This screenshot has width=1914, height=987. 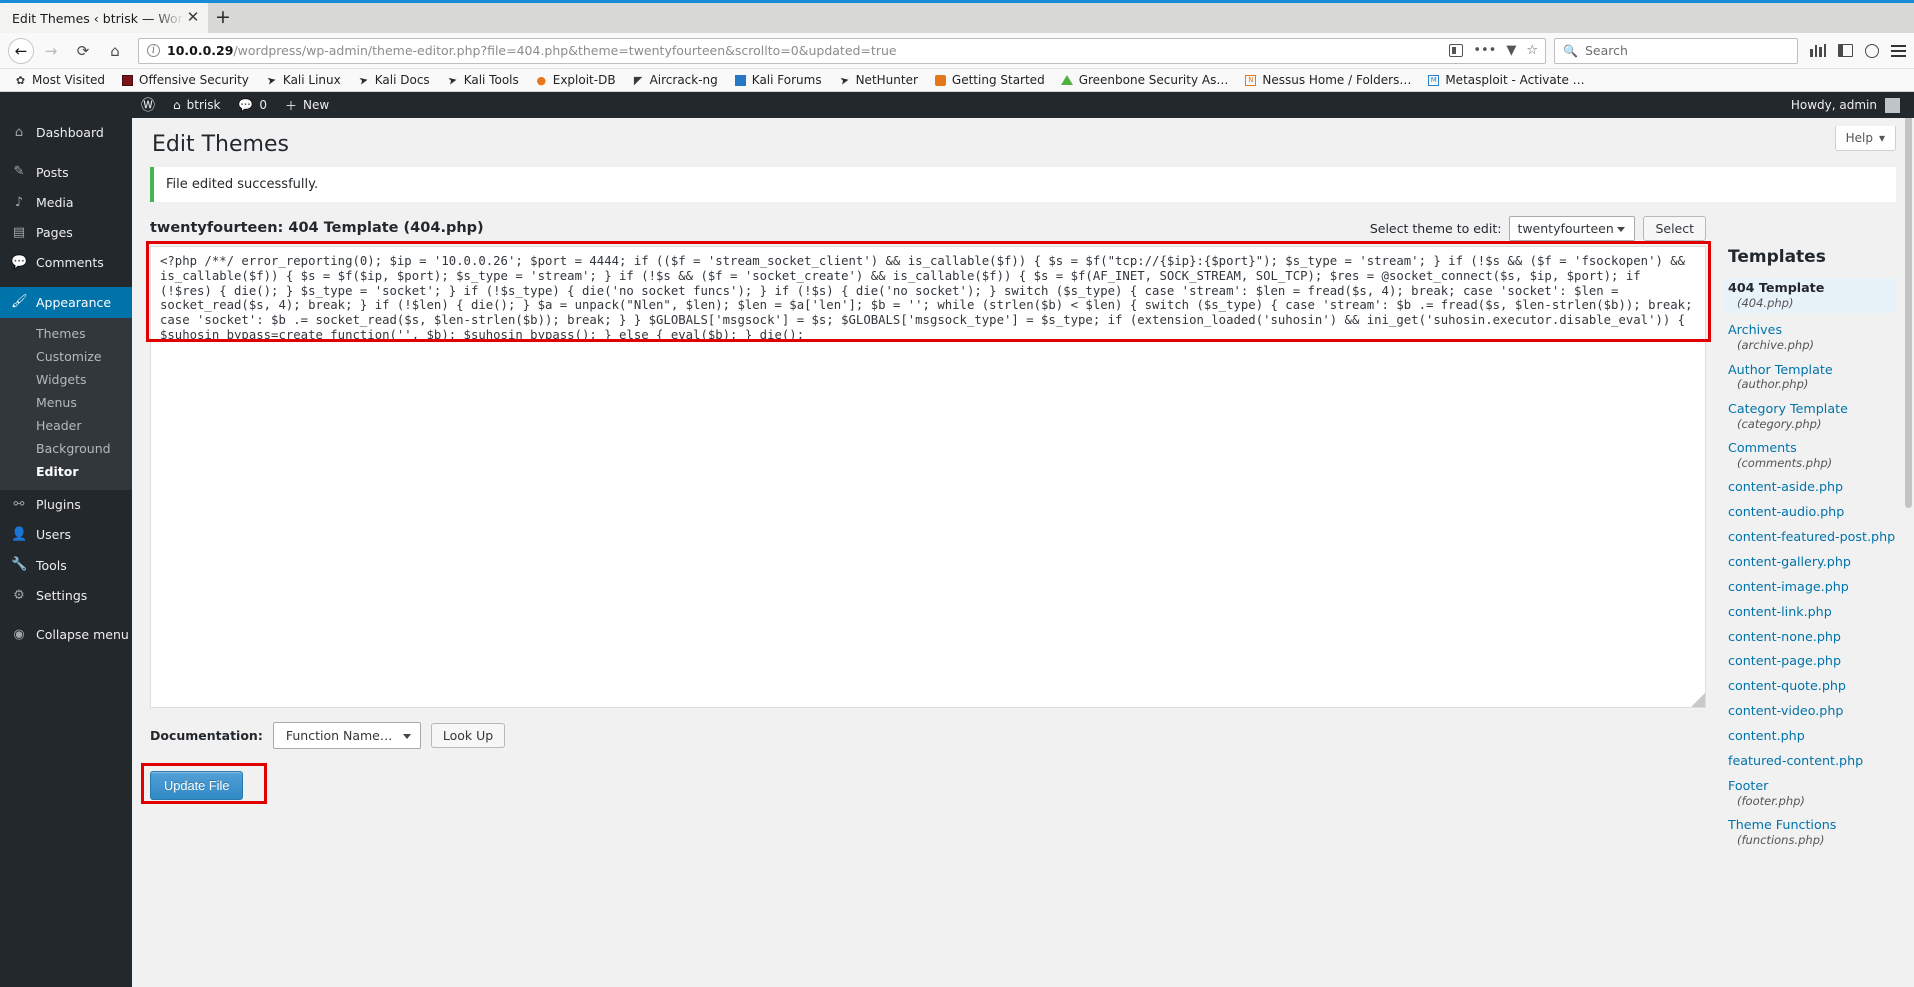 I want to click on template-item-404: 404 Template (404.php), so click(x=1810, y=296).